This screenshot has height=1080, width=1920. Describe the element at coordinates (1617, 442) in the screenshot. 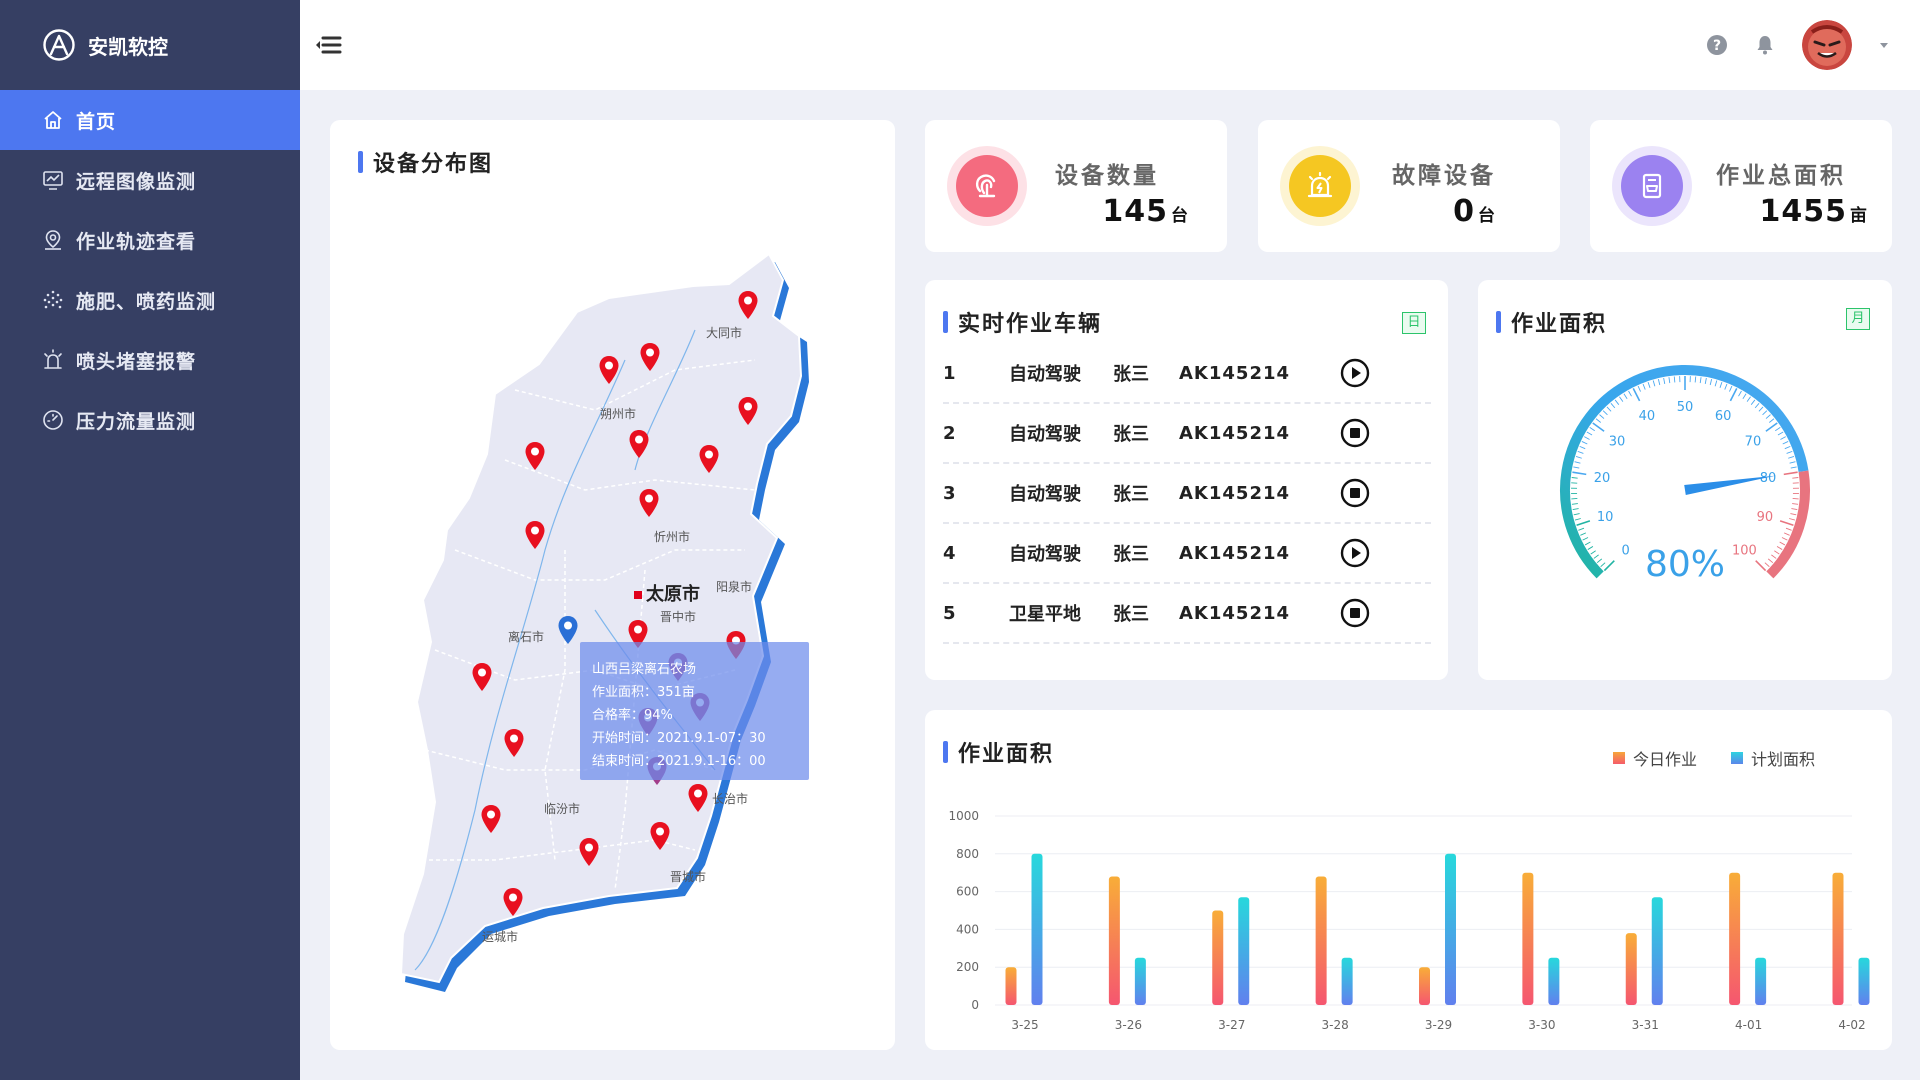

I see `gauge-tick-label: 30` at that location.